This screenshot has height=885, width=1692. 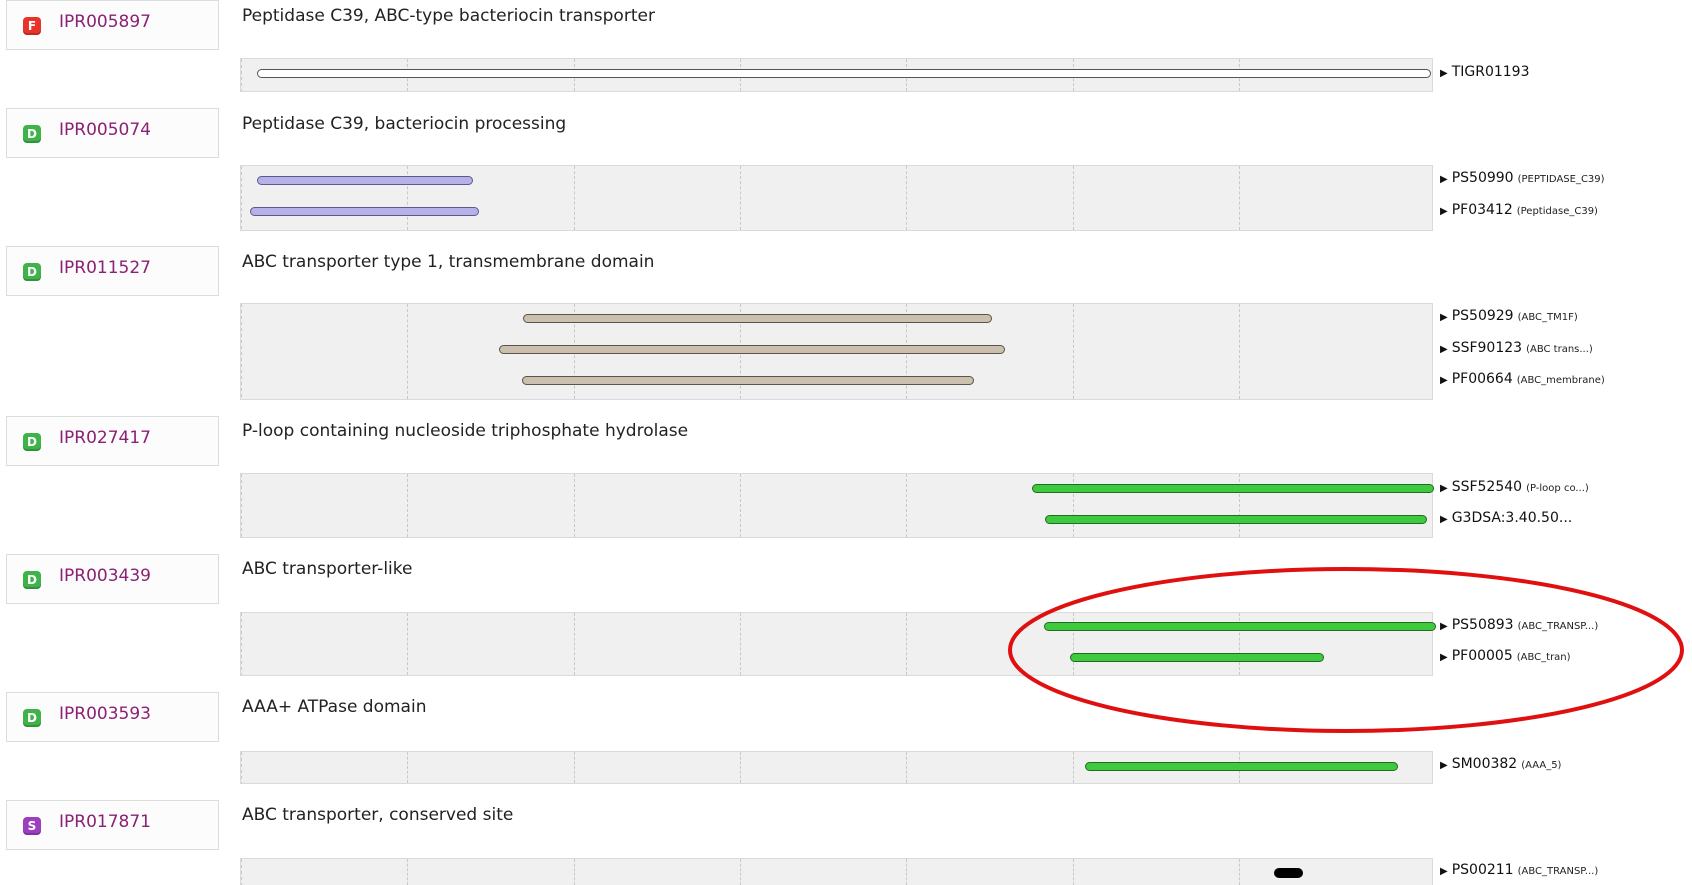 I want to click on entry-box: D IPR011527, so click(x=112, y=271).